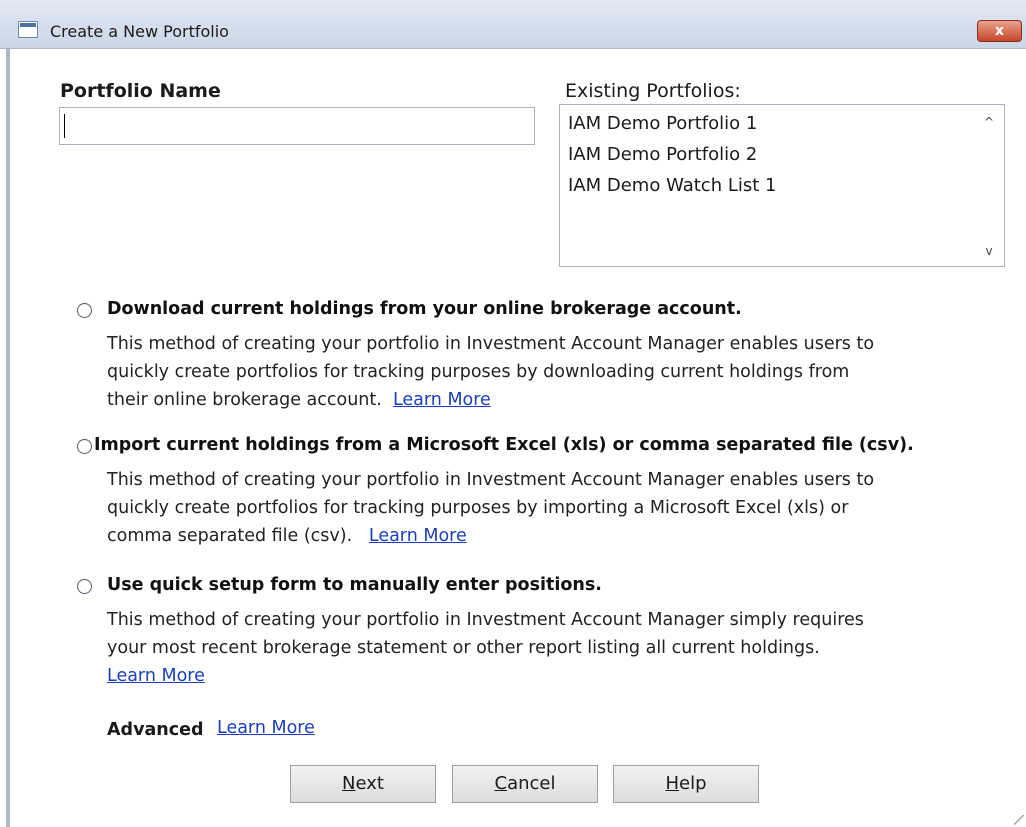  Describe the element at coordinates (349, 783) in the screenshot. I see `next-mnemonic: N` at that location.